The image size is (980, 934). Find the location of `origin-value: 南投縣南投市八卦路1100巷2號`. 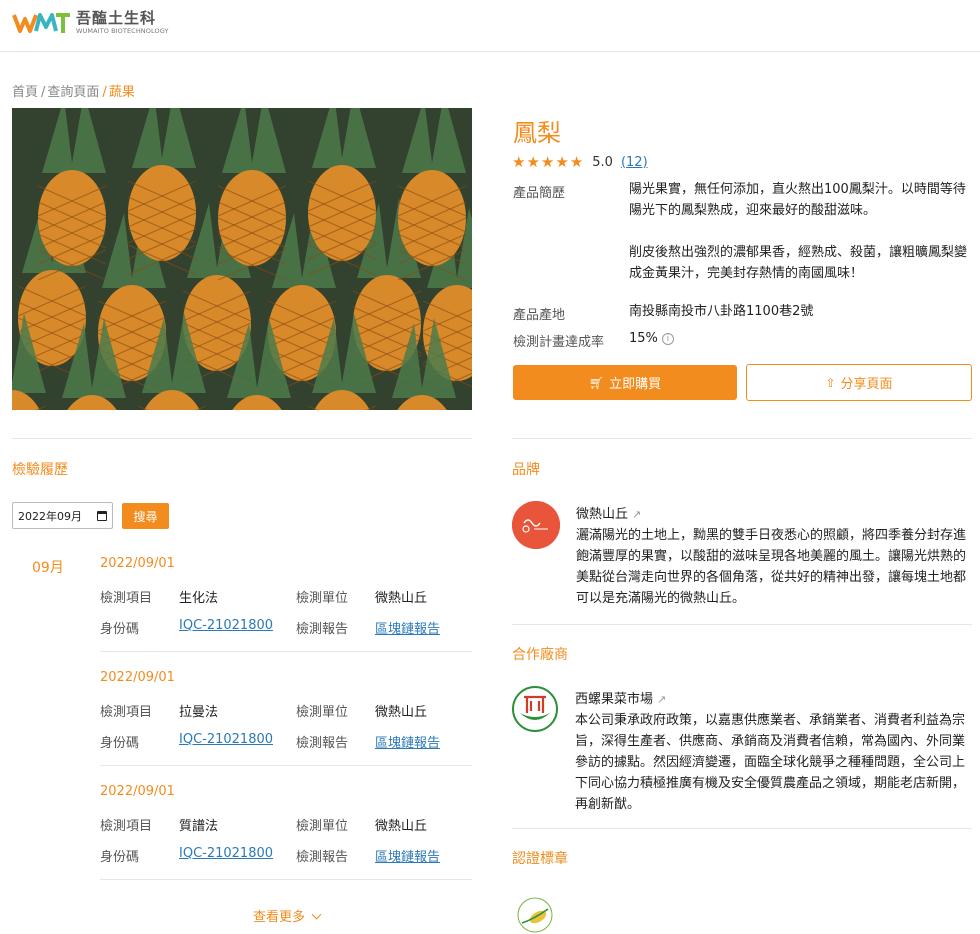

origin-value: 南投縣南投市八卦路1100巷2號 is located at coordinates (721, 311).